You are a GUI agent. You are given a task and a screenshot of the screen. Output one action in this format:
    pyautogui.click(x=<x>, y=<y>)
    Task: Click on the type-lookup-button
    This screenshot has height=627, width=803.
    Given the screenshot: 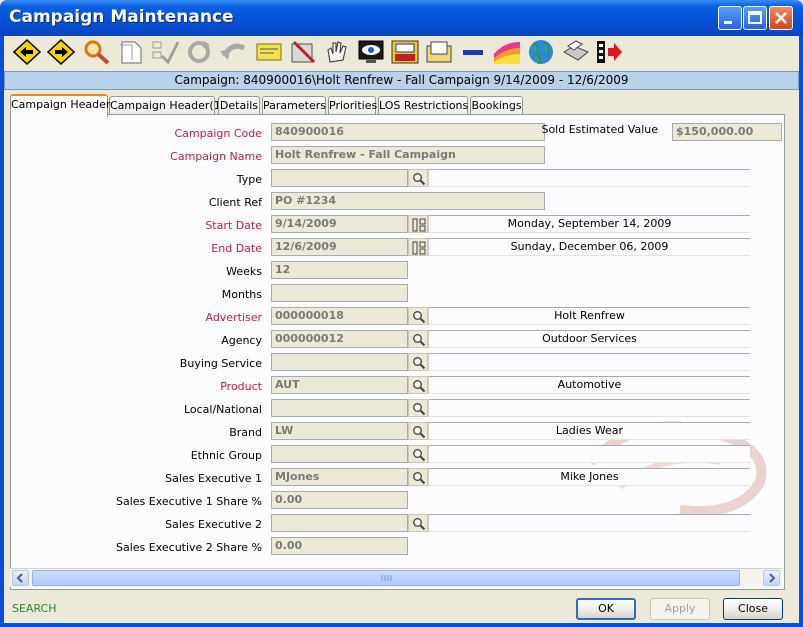 What is the action you would take?
    pyautogui.click(x=418, y=178)
    